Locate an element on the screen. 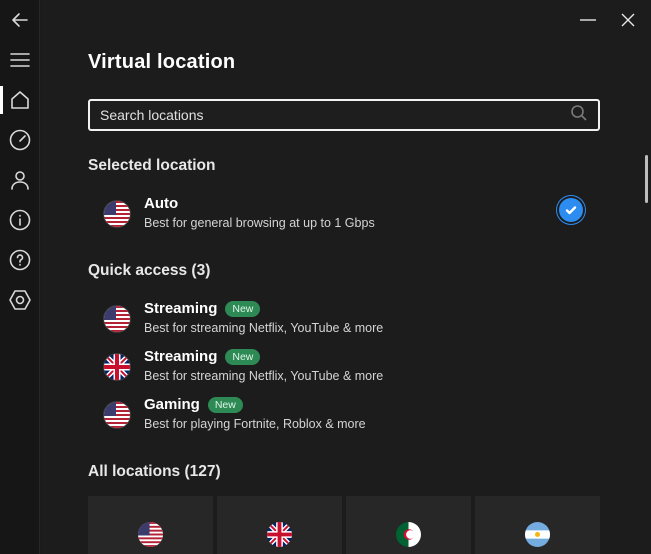  location-tile-uk is located at coordinates (279, 525).